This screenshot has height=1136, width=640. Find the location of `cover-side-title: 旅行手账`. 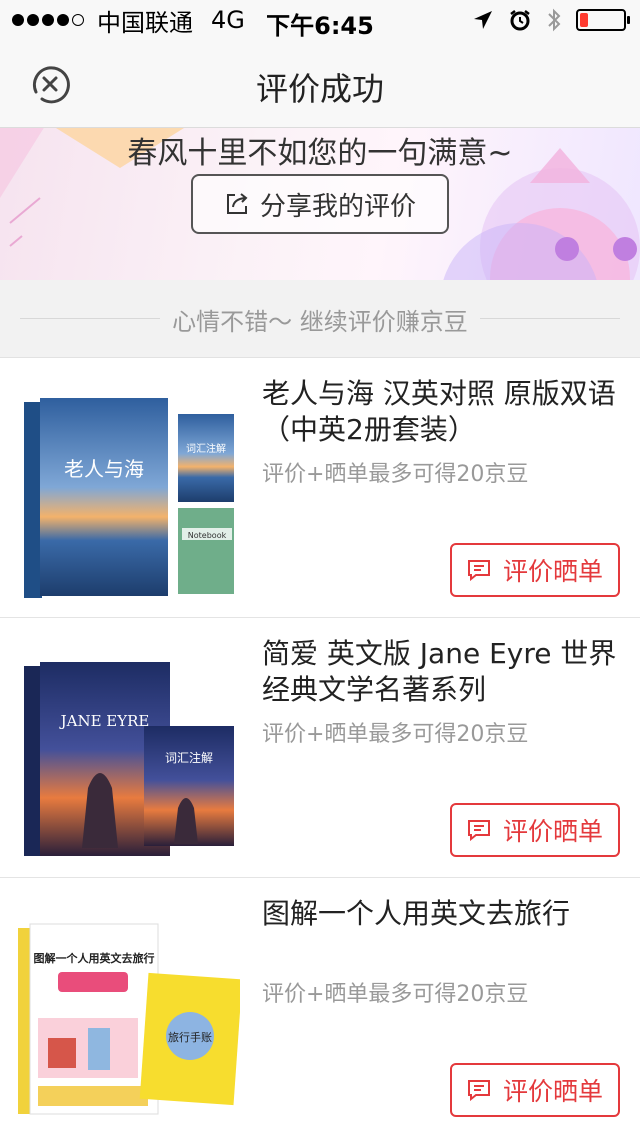

cover-side-title: 旅行手账 is located at coordinates (190, 1037).